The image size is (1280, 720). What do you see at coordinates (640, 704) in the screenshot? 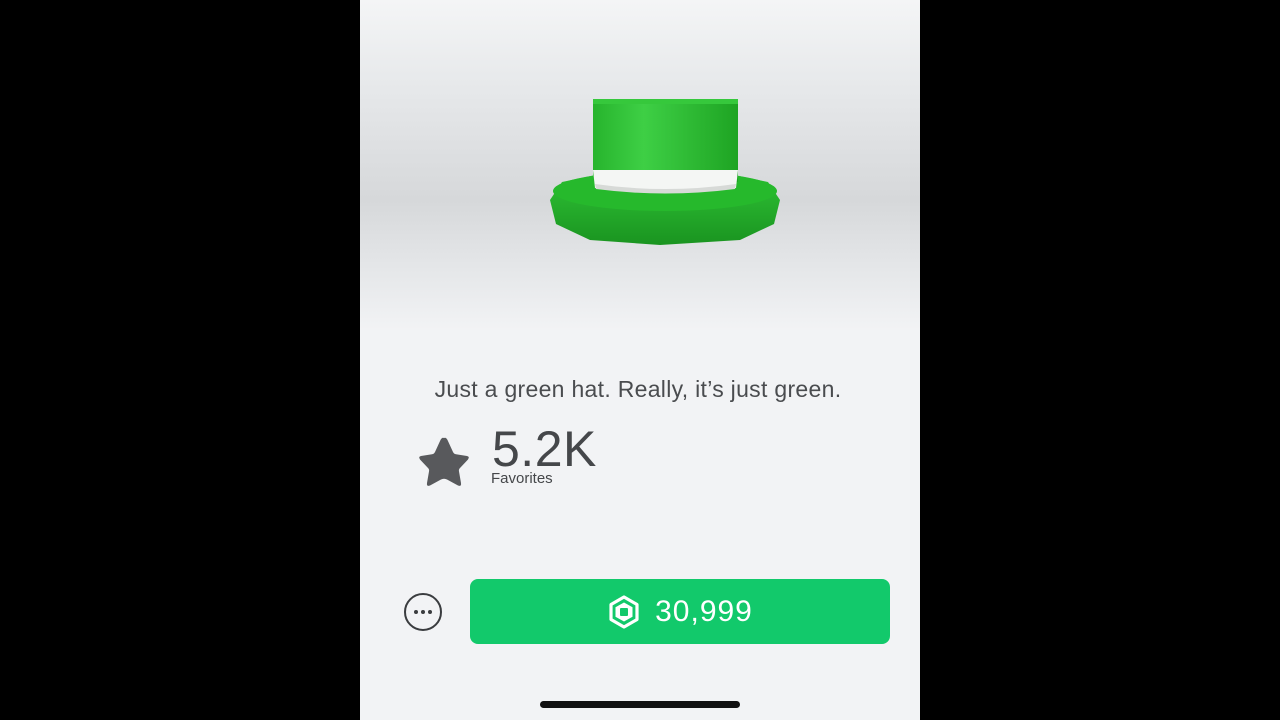
I see `home-indicator` at bounding box center [640, 704].